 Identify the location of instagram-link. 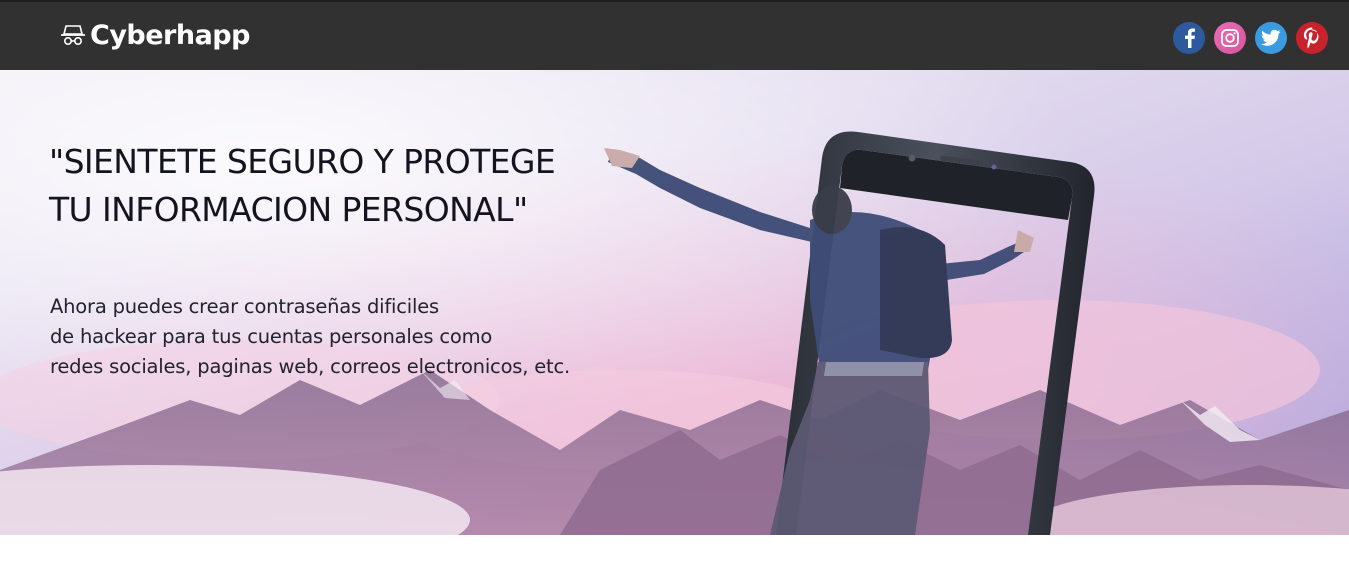
(1230, 38).